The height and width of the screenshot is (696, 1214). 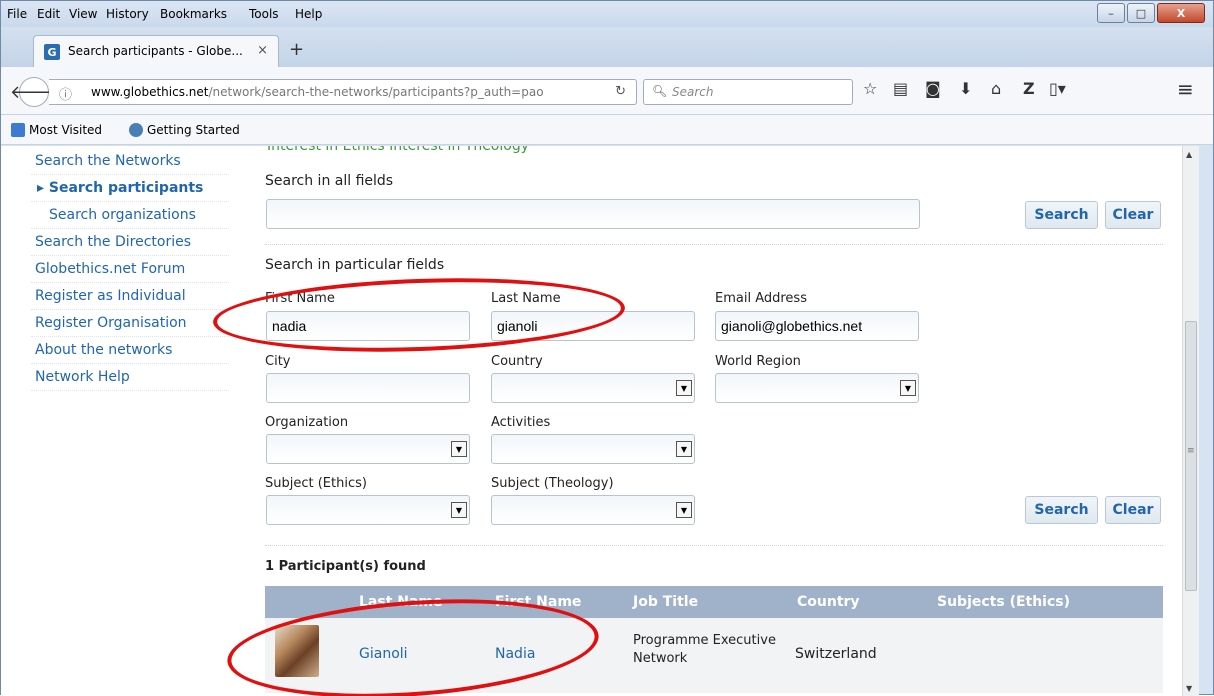 I want to click on bookmark-label: Getting Started, so click(x=193, y=130).